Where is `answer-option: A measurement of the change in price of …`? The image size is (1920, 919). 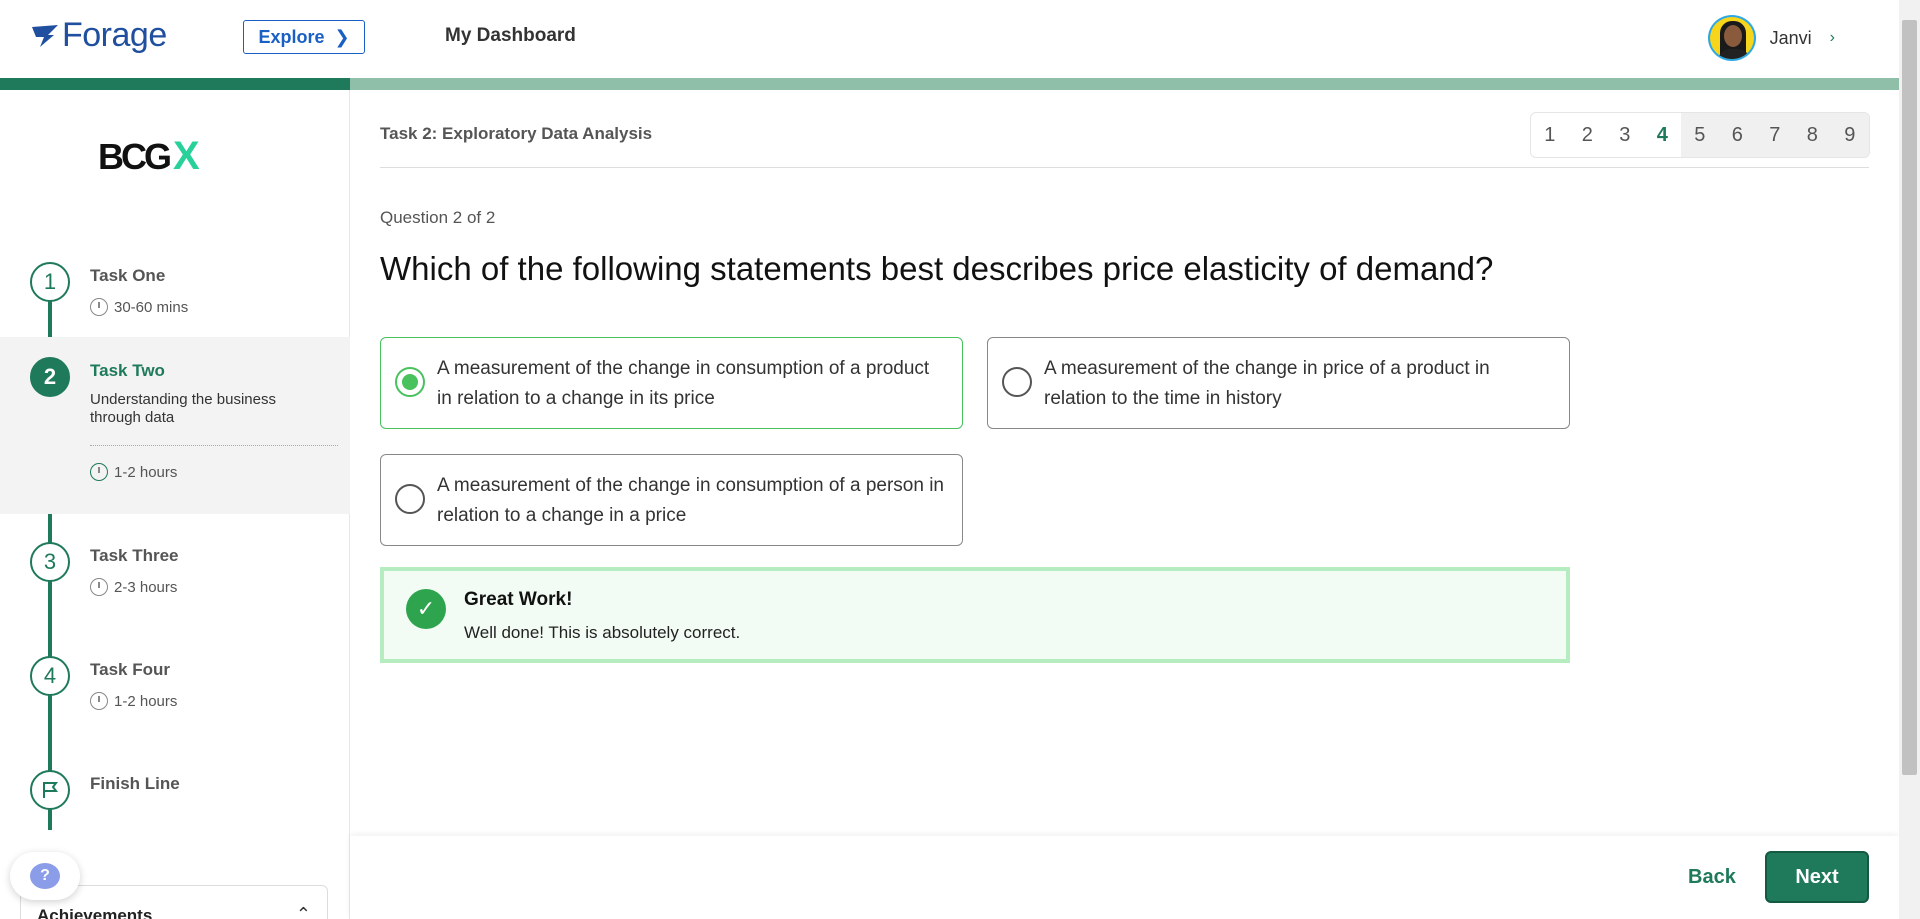
answer-option: A measurement of the change in price of … is located at coordinates (1278, 383).